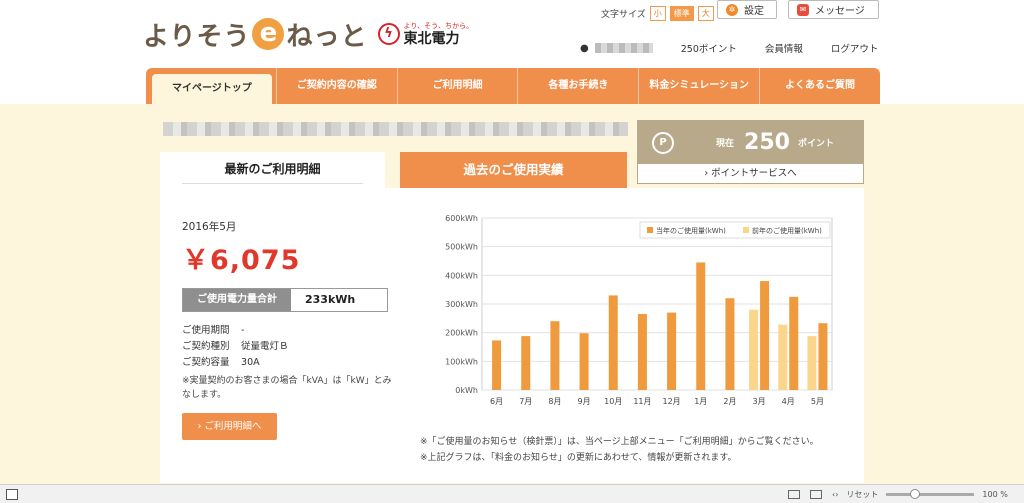 The image size is (1024, 503). I want to click on code-icon: ‹›, so click(835, 494).